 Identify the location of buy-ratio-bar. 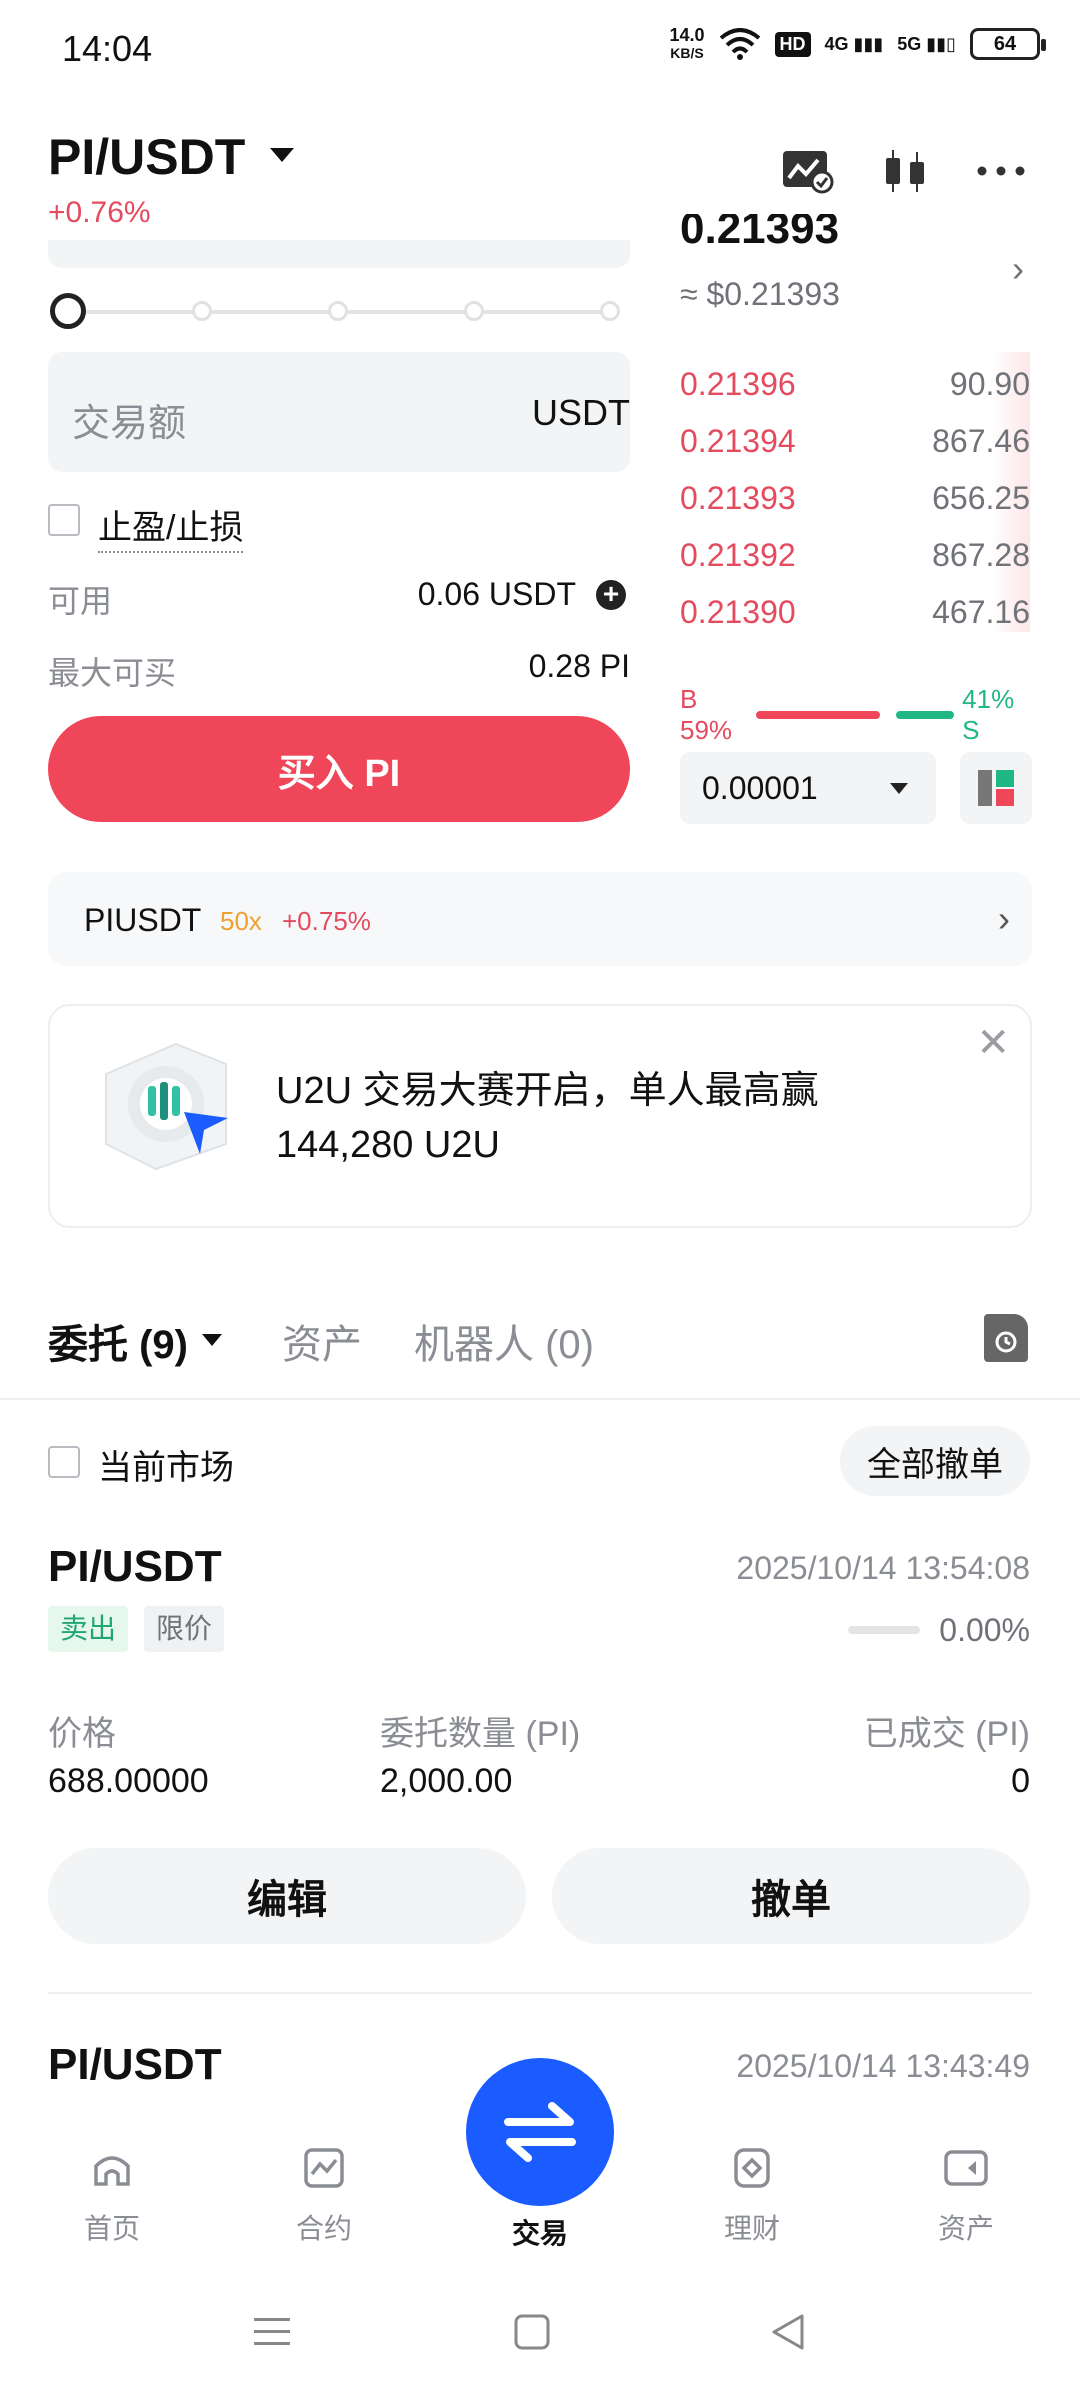
(817, 715).